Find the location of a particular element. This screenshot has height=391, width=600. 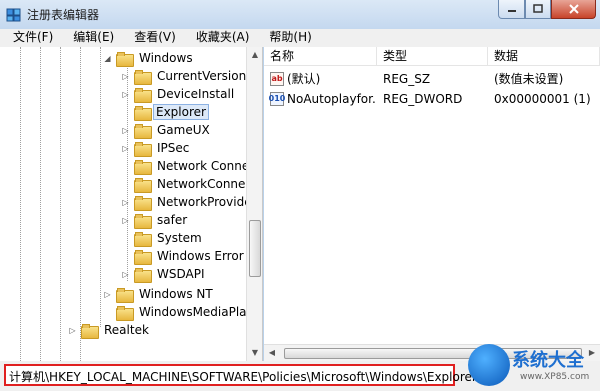

tree-node-label: Realtek is located at coordinates (126, 330).